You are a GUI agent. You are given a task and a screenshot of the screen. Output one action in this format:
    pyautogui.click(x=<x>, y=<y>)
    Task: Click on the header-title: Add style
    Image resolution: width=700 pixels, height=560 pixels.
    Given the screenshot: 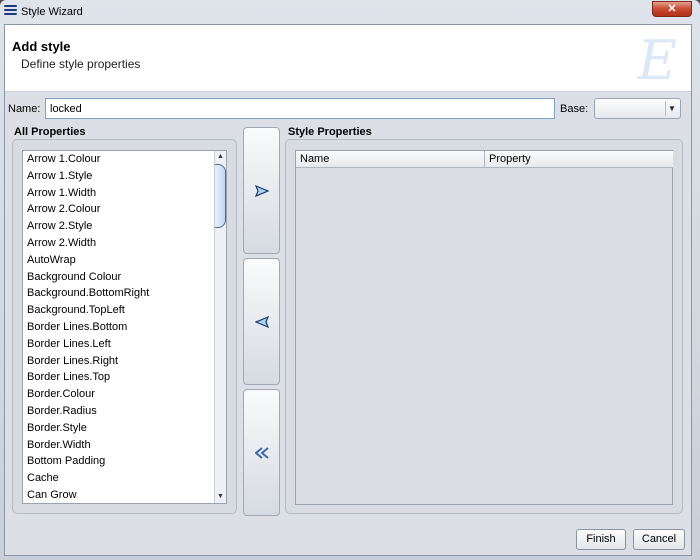 What is the action you would take?
    pyautogui.click(x=41, y=46)
    